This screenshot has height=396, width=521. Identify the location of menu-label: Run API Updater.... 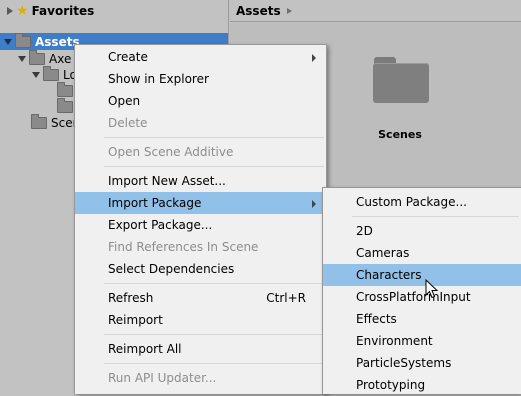
(162, 378).